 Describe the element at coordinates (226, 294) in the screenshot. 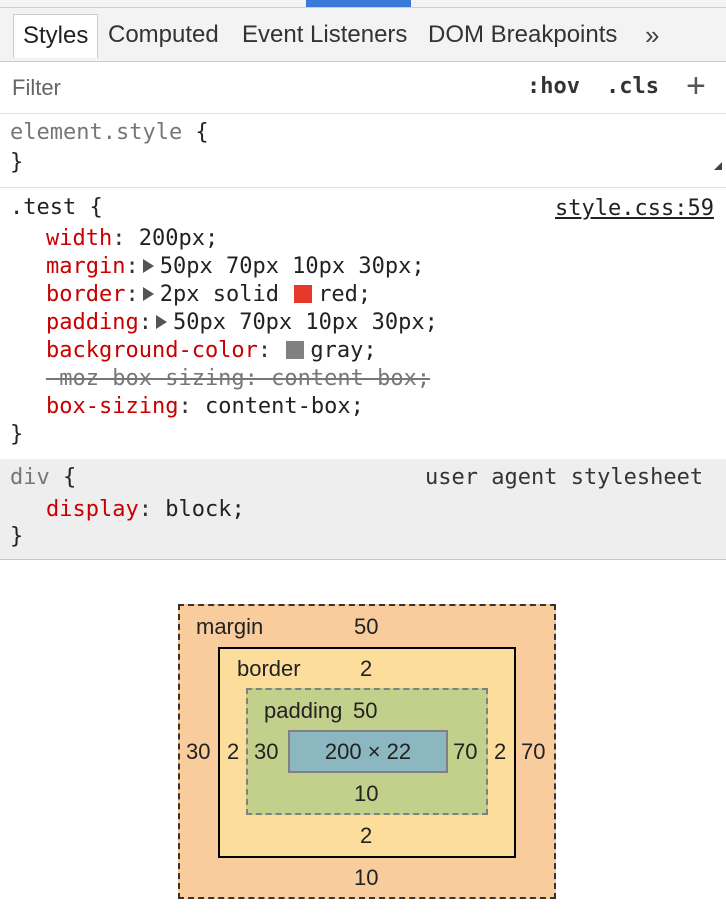

I see `property-value: 2px solid` at that location.